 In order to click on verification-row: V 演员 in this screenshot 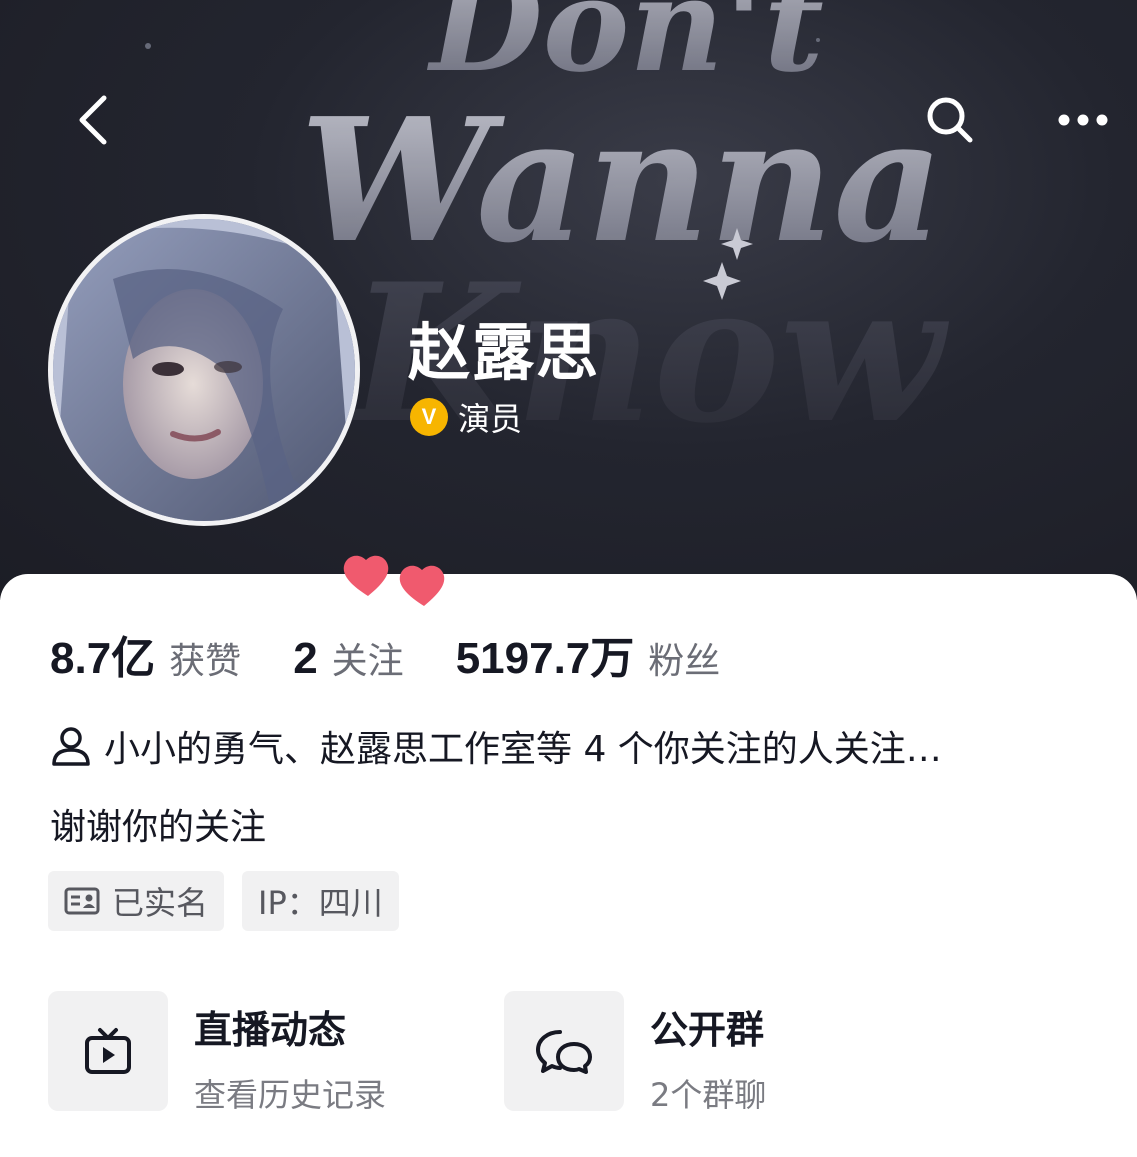, I will do `click(466, 417)`.